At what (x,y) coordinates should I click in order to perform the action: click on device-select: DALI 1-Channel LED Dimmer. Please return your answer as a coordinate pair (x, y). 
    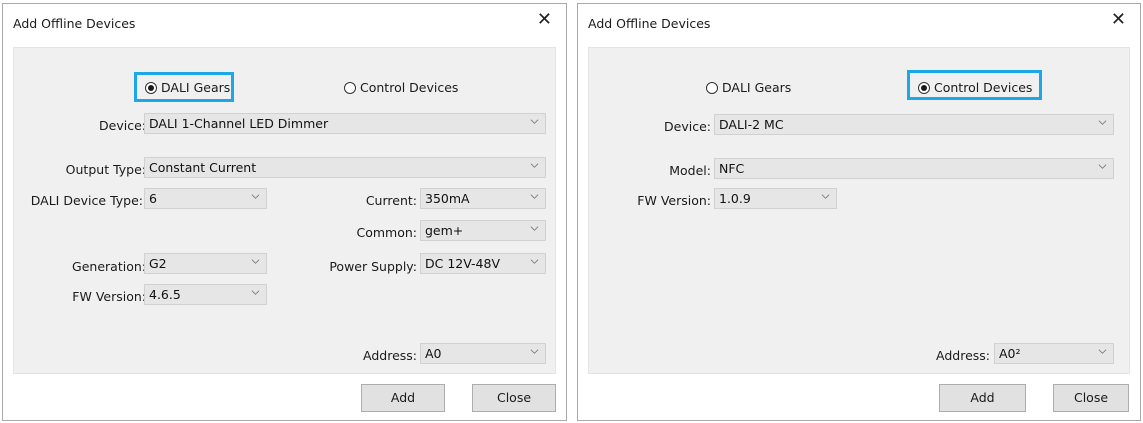
    Looking at the image, I should click on (345, 123).